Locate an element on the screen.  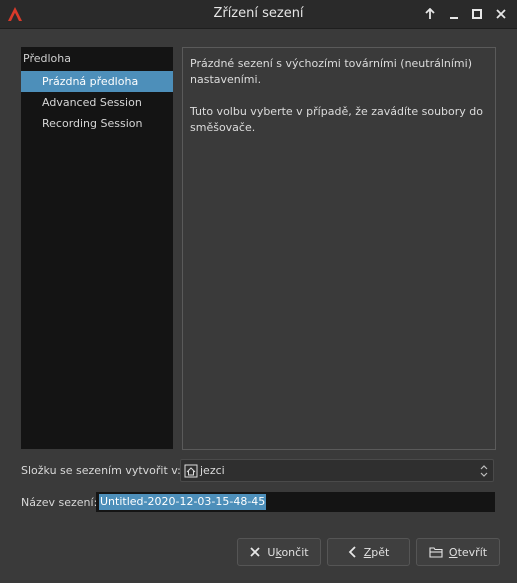
folder-value: jezci is located at coordinates (212, 470).